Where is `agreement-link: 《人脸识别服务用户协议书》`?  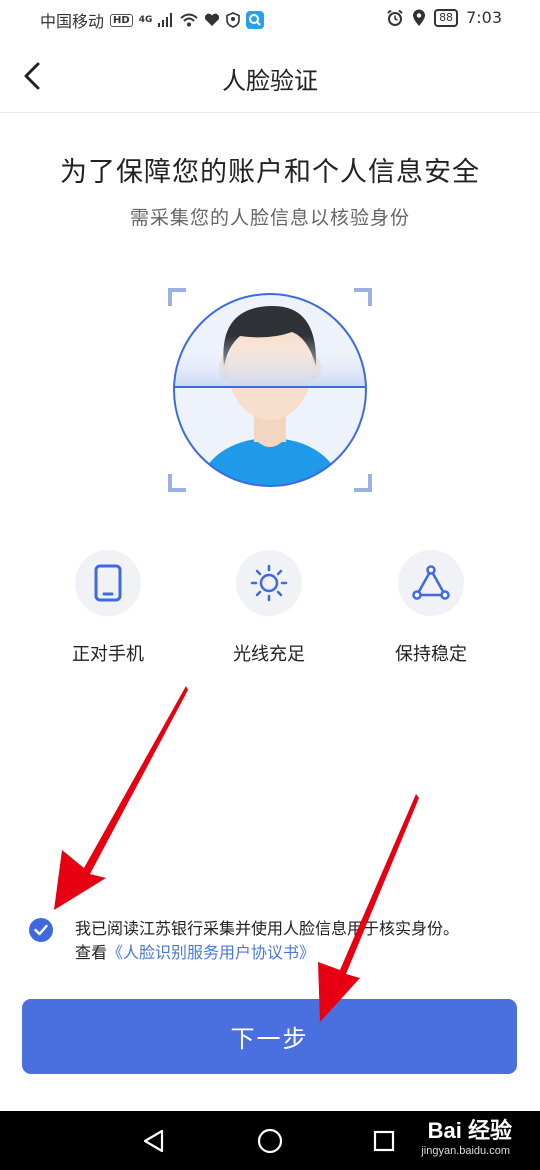 agreement-link: 《人脸识别服务用户协议书》 is located at coordinates (211, 952).